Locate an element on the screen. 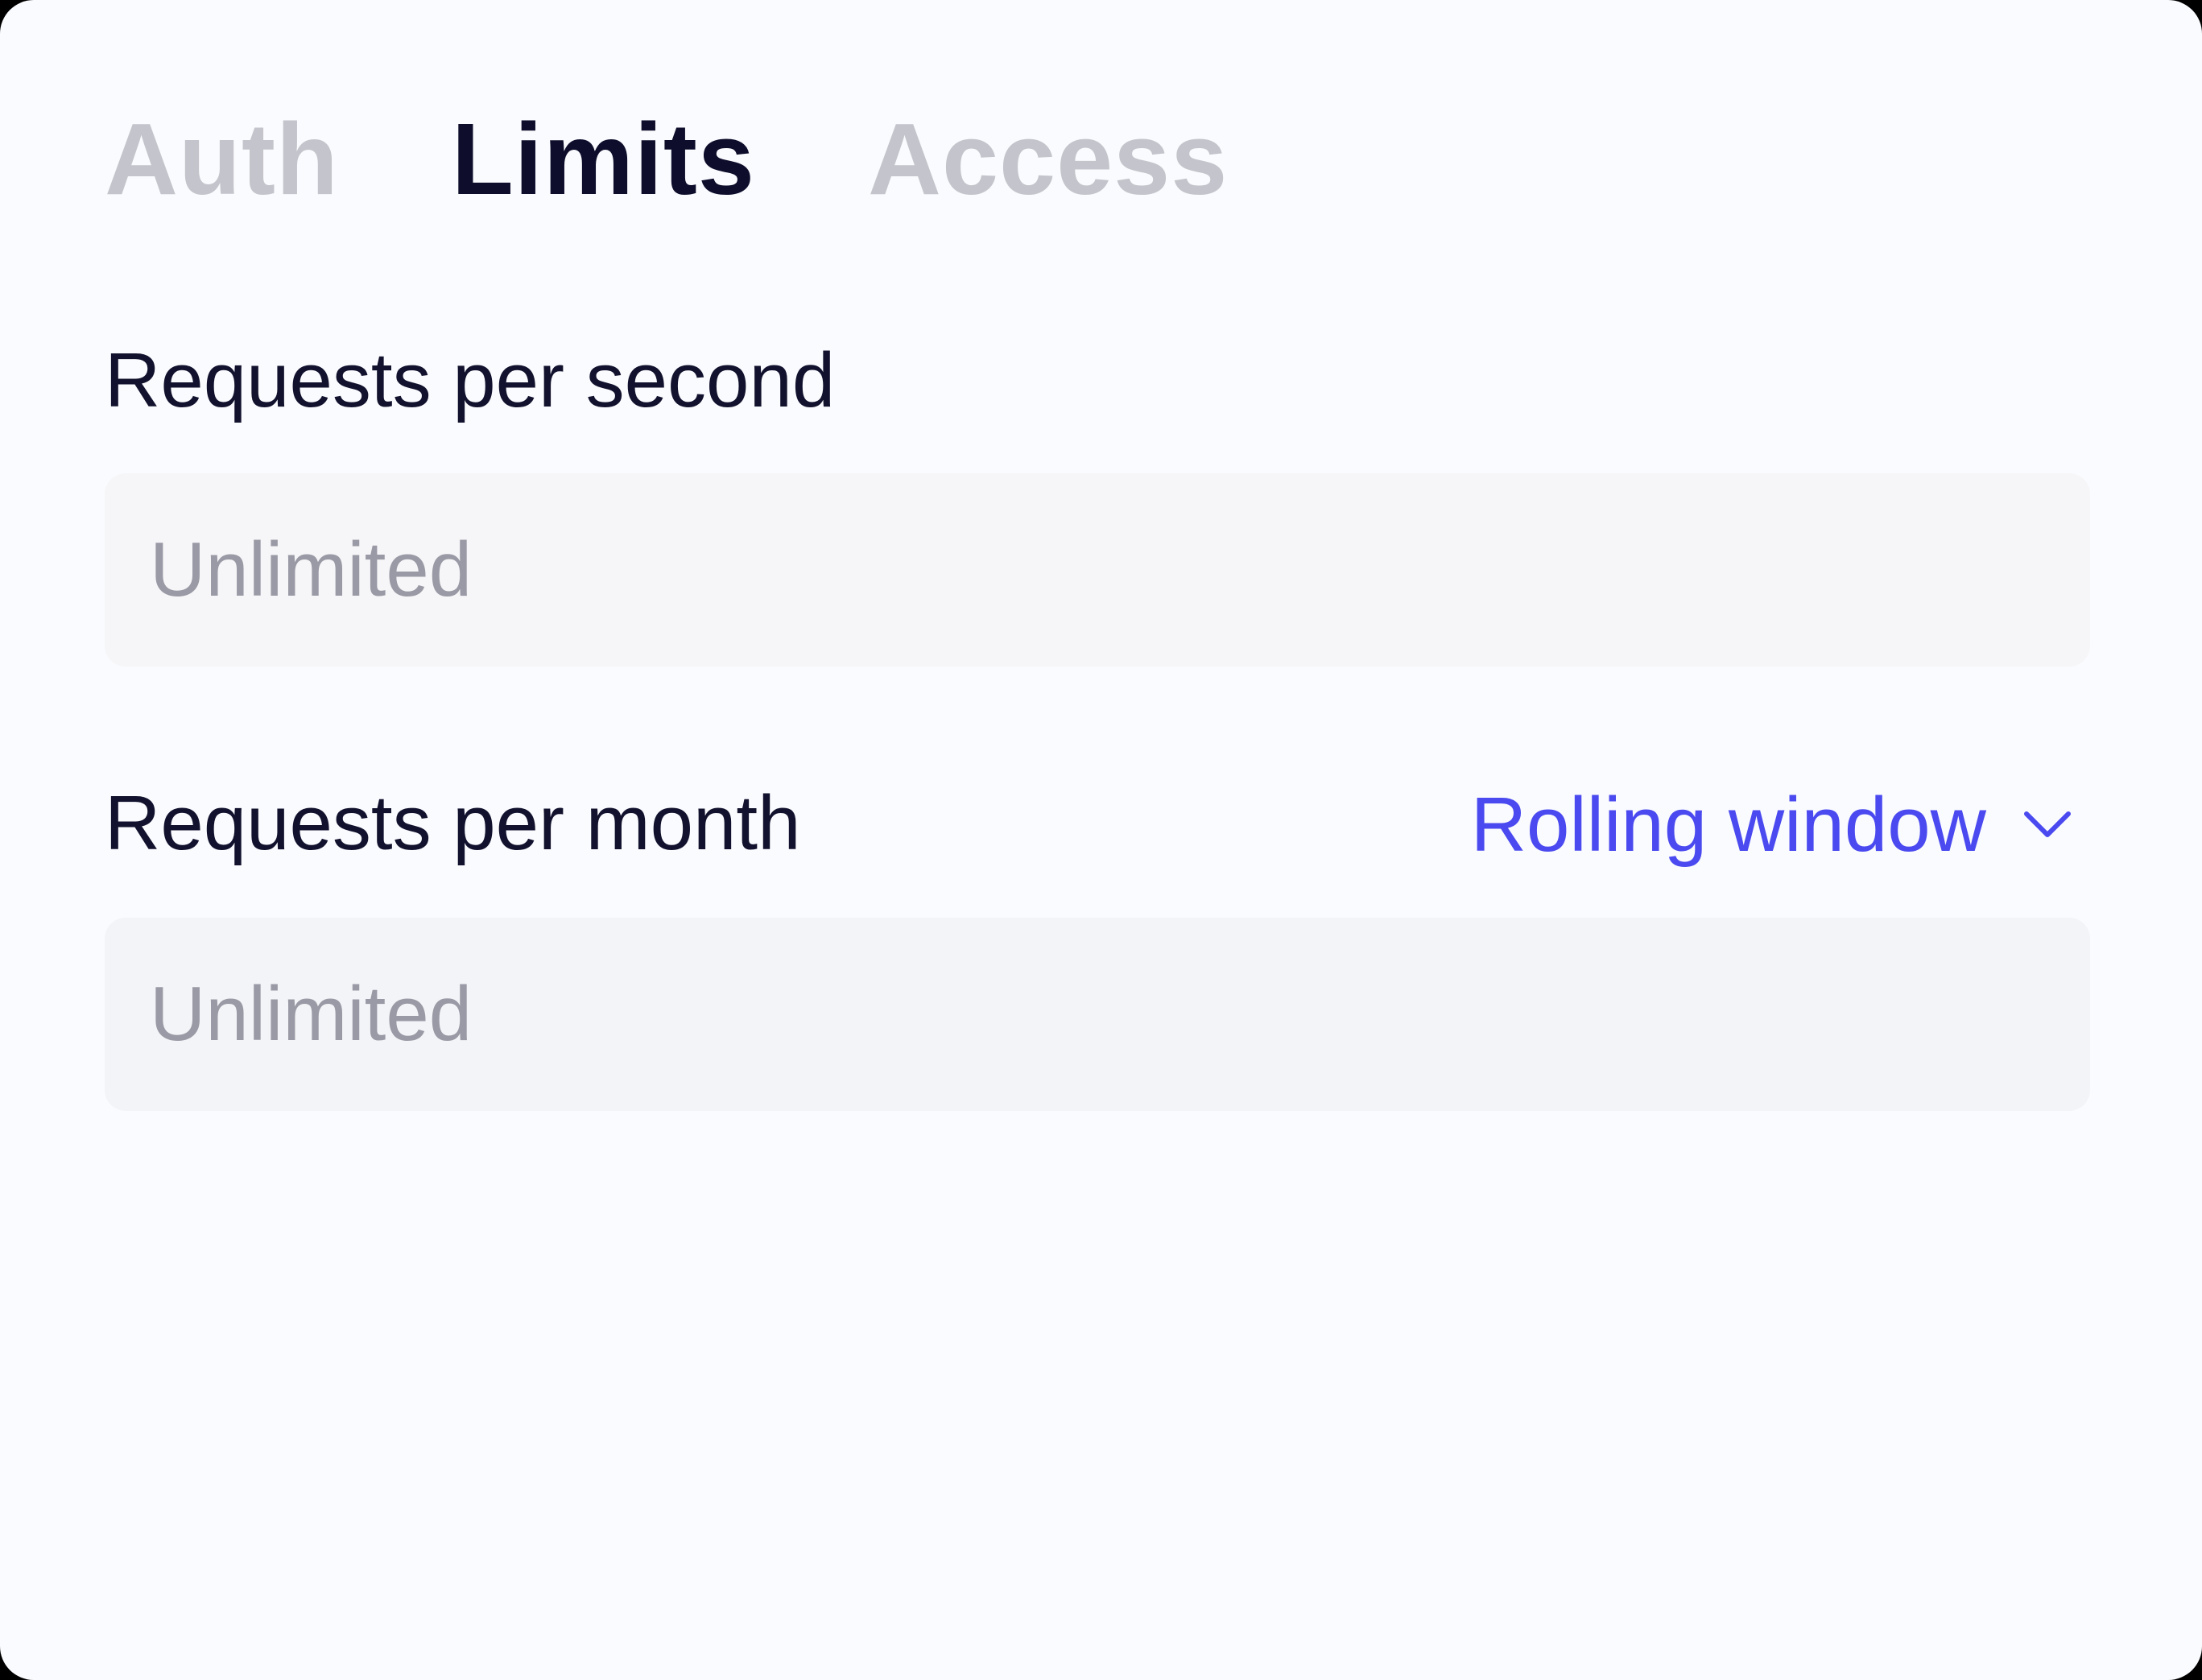 This screenshot has width=2202, height=1680. window-type-selected-value: Rolling window is located at coordinates (1728, 825).